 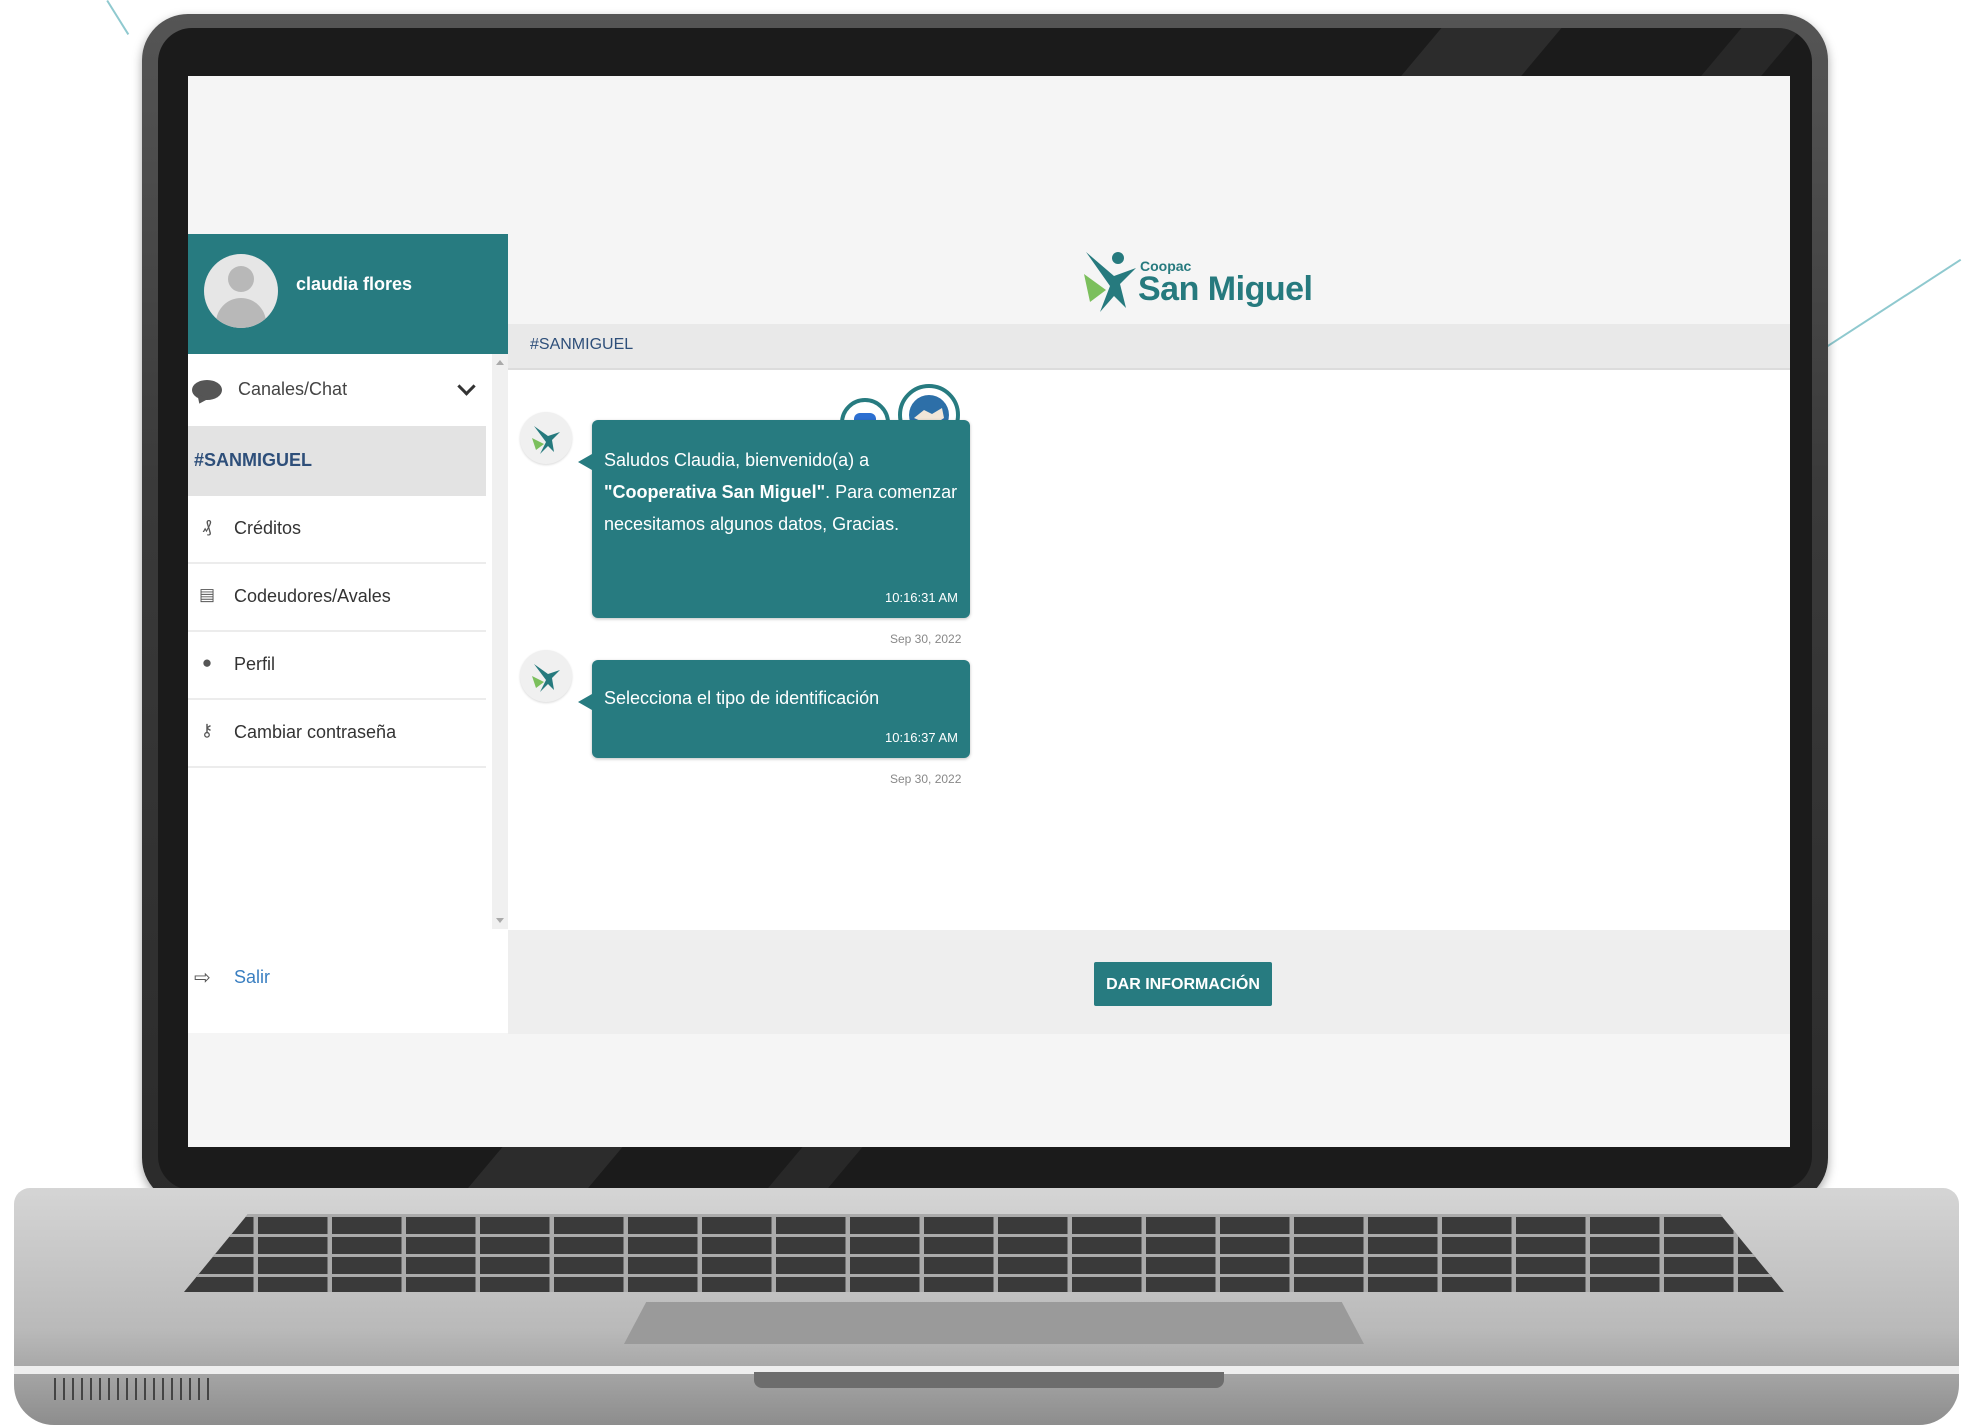 I want to click on sidebar-item-cambiar-contrasena: ⚷ Cambiar contraseña, so click(x=337, y=734).